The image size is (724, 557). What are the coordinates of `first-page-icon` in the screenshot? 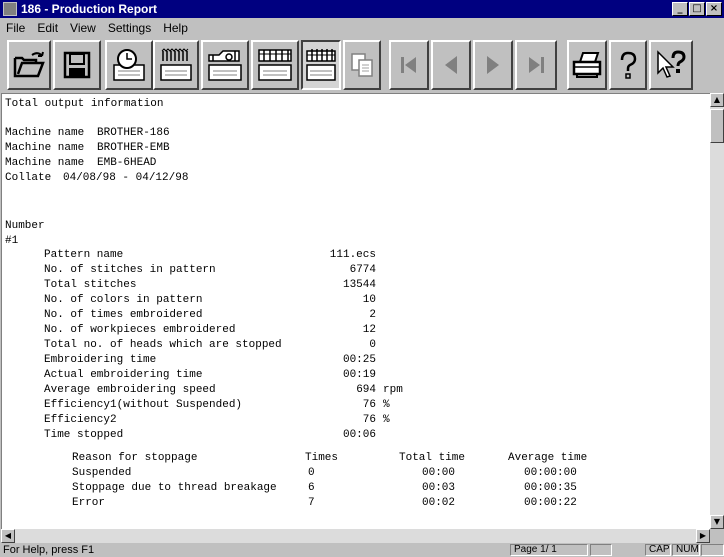 It's located at (408, 65).